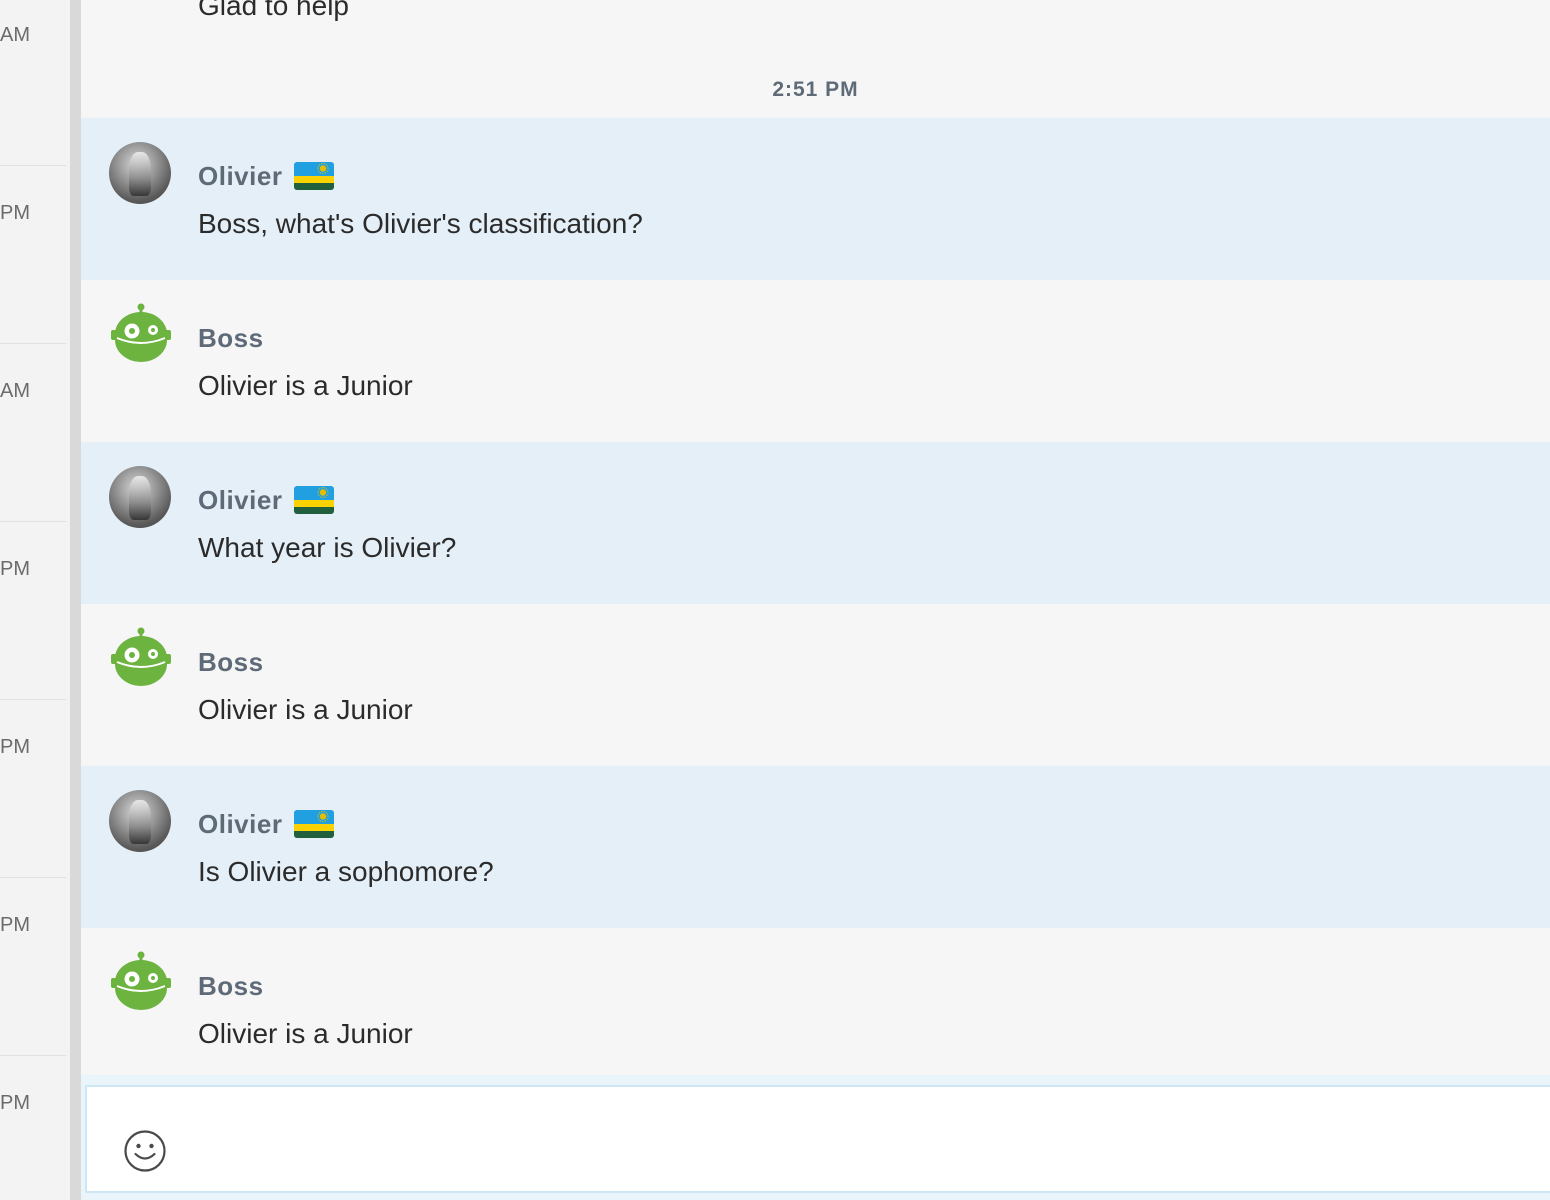 The image size is (1550, 1200). I want to click on compose-area, so click(815, 1137).